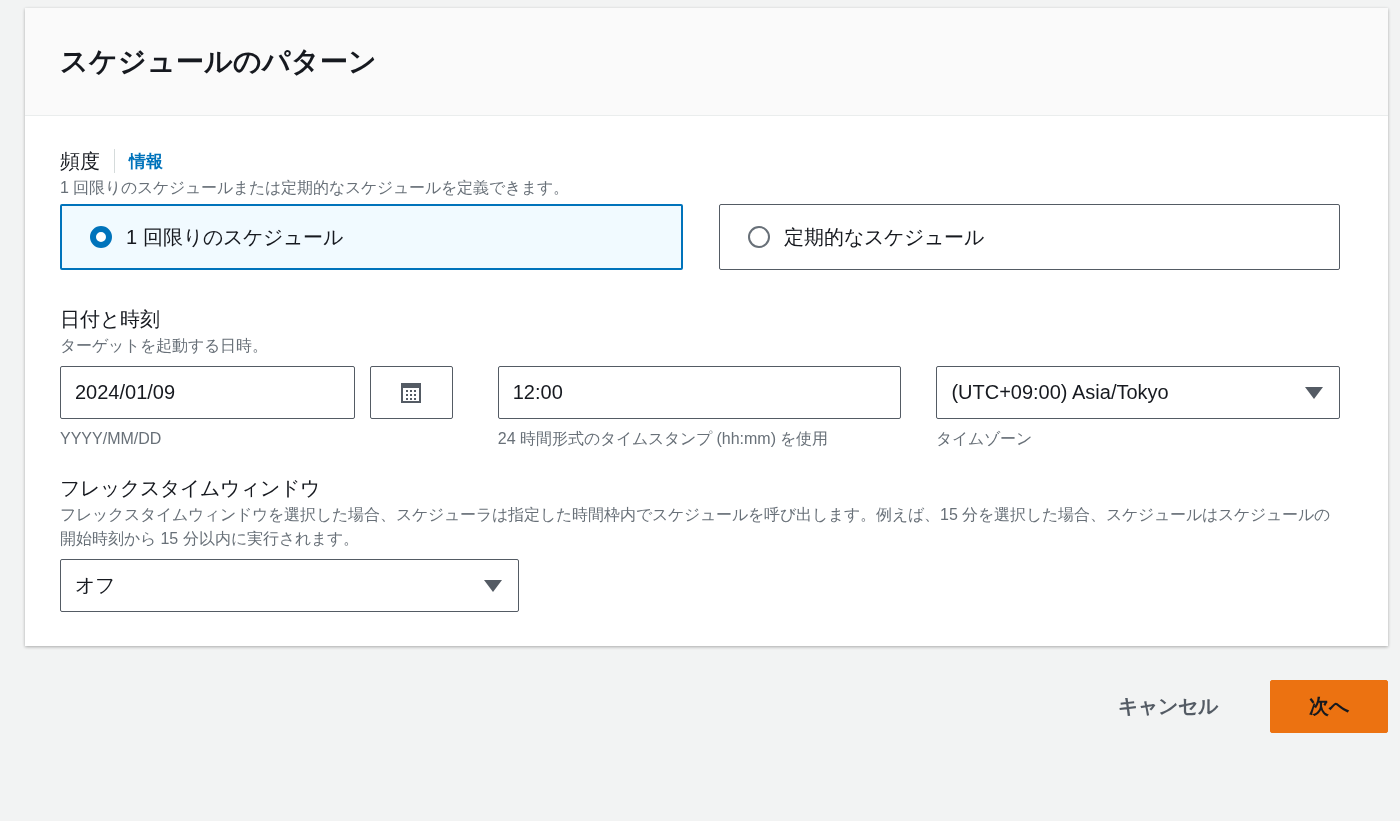 This screenshot has width=1400, height=821. I want to click on field-hint: 24 時間形式のタイムスタンプ (hh:mm) を使用, so click(663, 439).